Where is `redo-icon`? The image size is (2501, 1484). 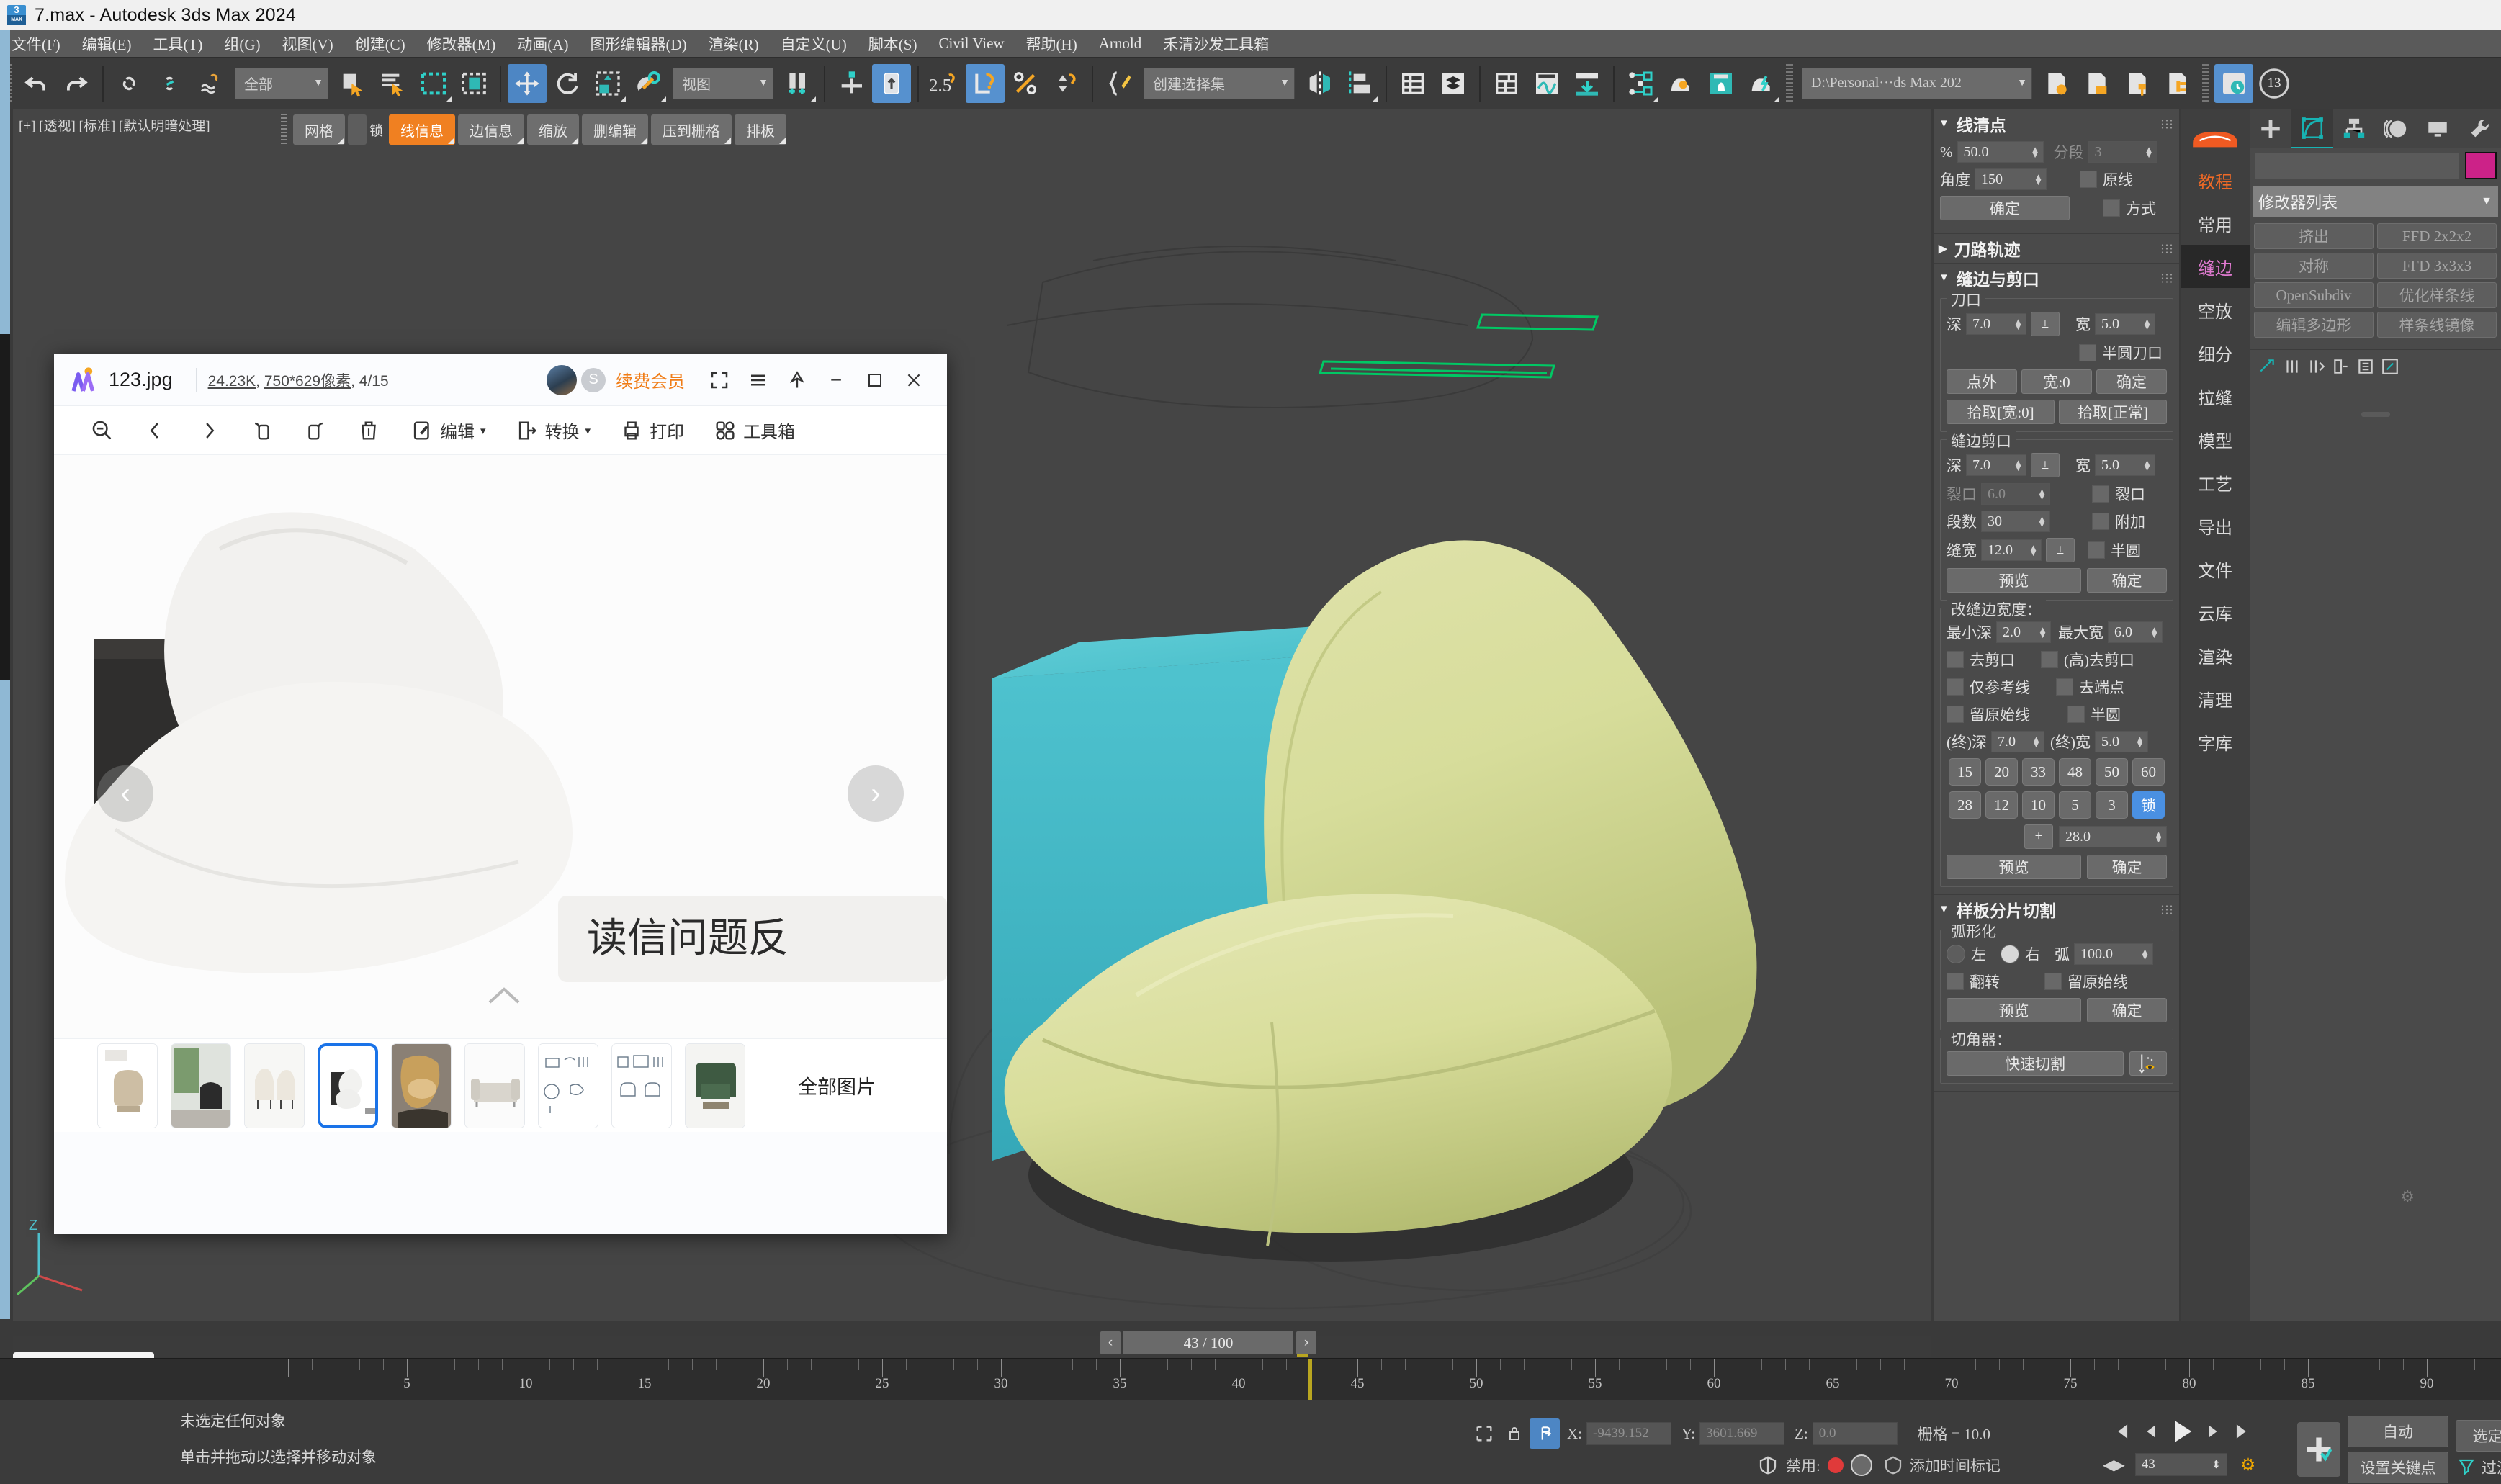 redo-icon is located at coordinates (76, 83).